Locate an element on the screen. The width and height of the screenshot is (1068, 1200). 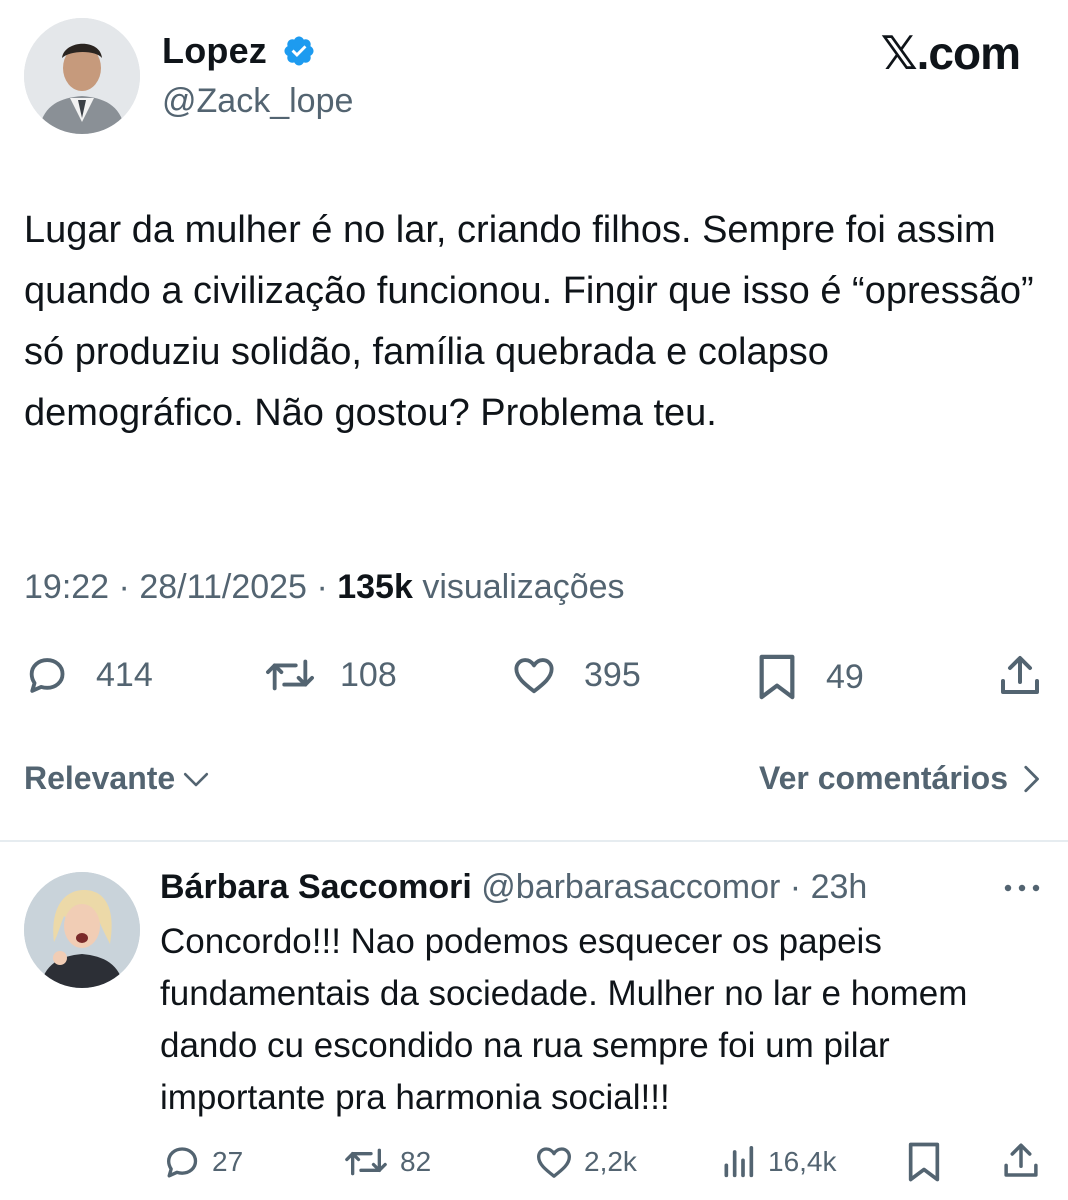
views-label: visualizações is located at coordinates (523, 587).